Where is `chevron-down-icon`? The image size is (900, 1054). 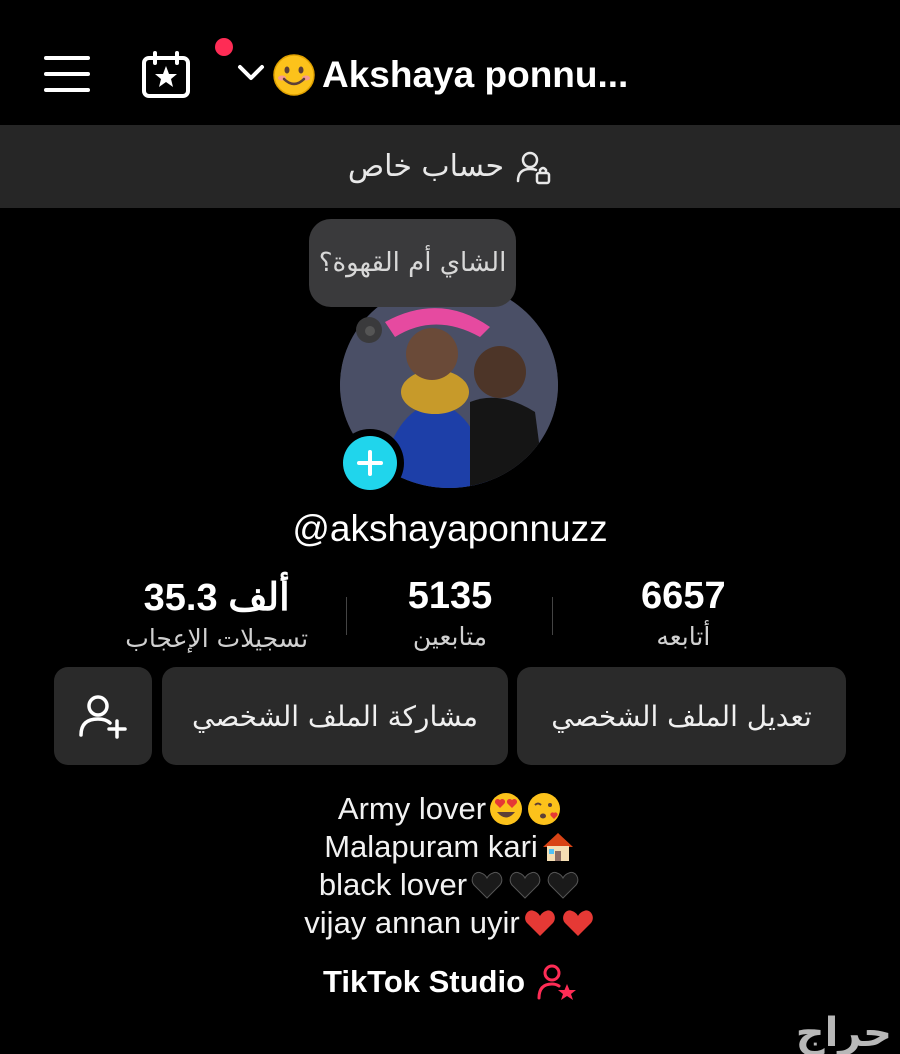
chevron-down-icon is located at coordinates (251, 72).